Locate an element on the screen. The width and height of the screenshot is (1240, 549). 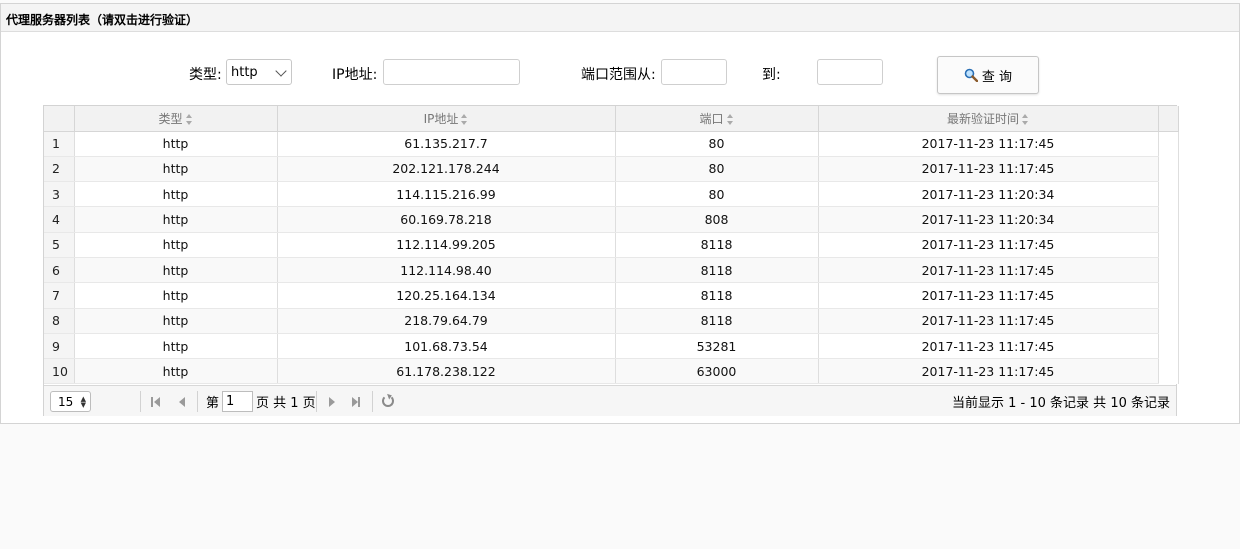
column-header-ip: IP地址 is located at coordinates (446, 119).